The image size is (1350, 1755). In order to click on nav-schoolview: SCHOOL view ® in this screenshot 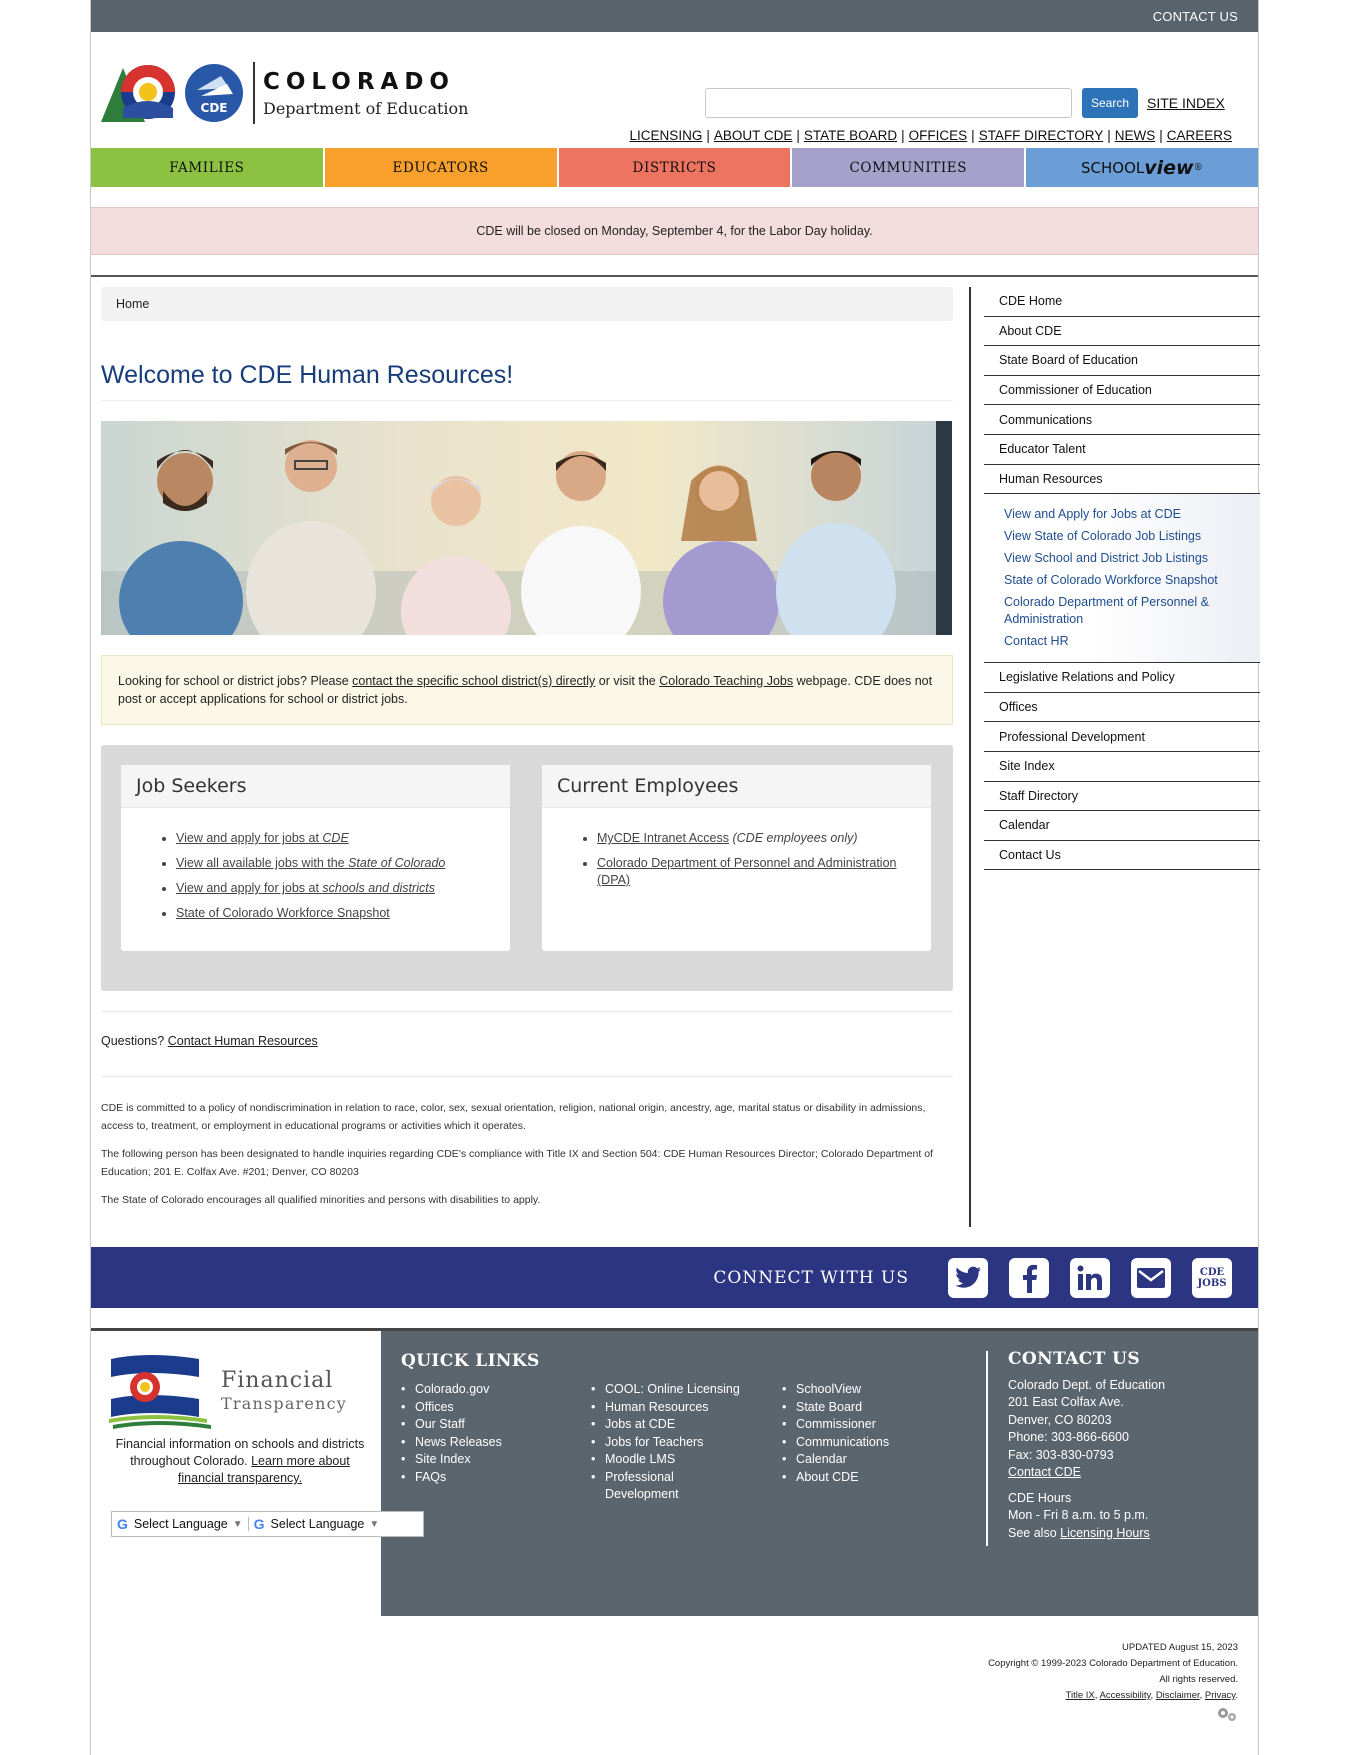, I will do `click(1142, 167)`.